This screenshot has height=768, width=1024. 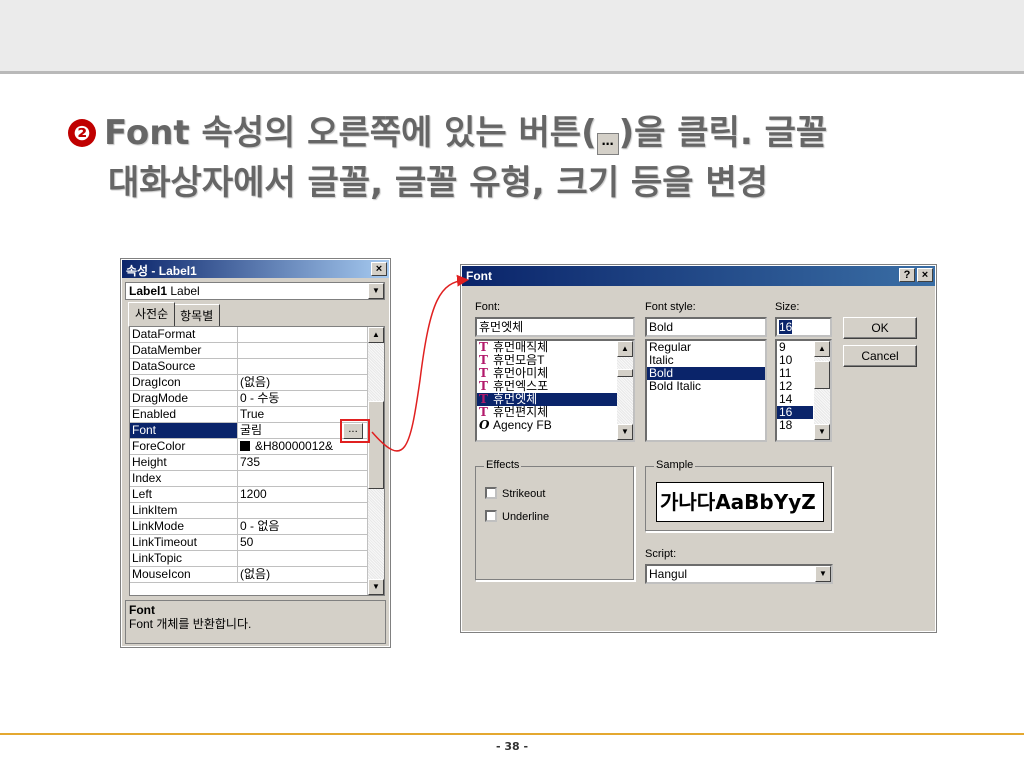 I want to click on property-value: 735, so click(x=302, y=462).